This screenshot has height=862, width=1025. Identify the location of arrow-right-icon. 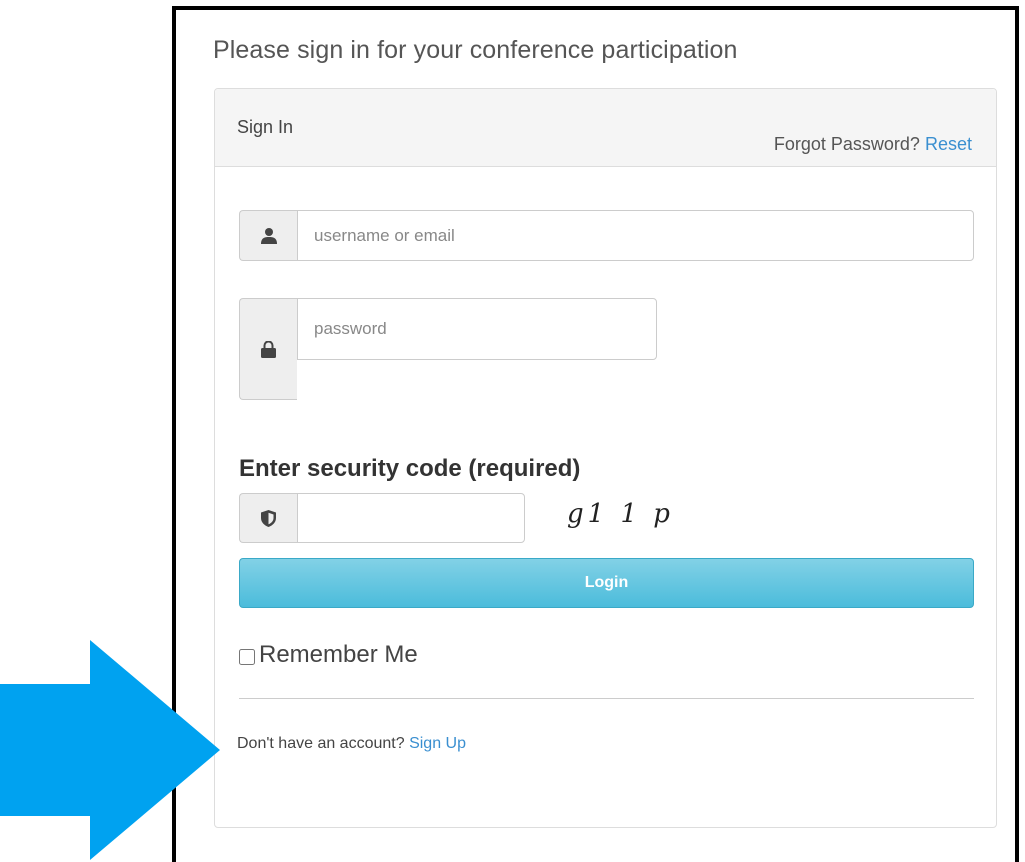
(110, 750).